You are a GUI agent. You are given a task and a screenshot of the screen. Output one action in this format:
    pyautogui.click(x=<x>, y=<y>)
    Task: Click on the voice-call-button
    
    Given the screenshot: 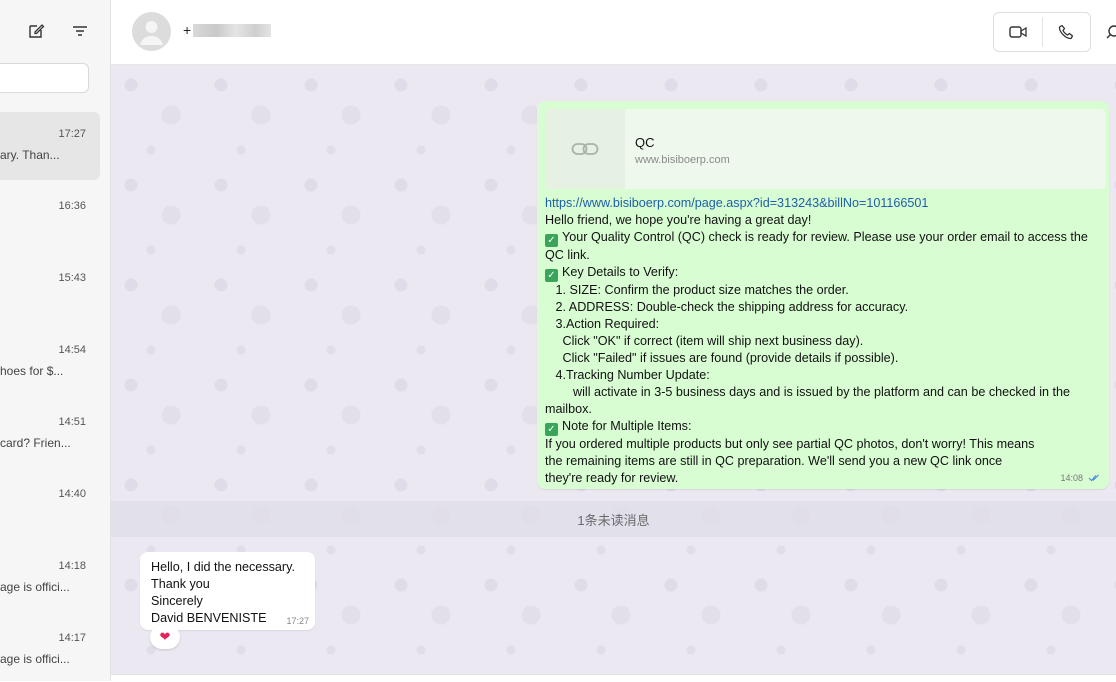 What is the action you would take?
    pyautogui.click(x=1067, y=32)
    